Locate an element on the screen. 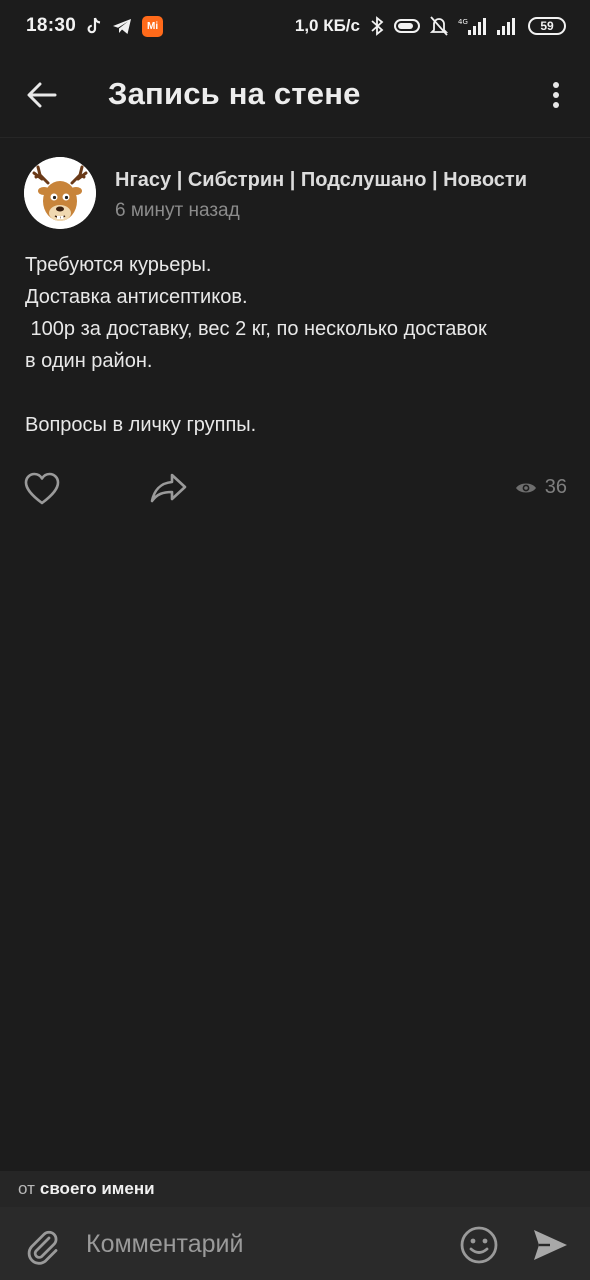 This screenshot has height=1280, width=590. page-title: Запись на стене is located at coordinates (234, 93).